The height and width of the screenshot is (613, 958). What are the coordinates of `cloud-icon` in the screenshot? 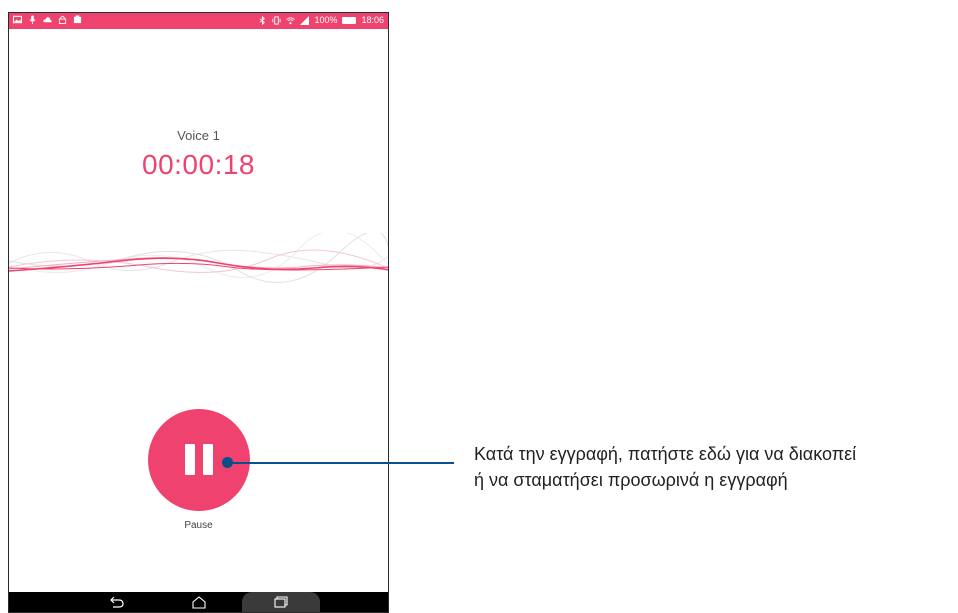 It's located at (47, 19).